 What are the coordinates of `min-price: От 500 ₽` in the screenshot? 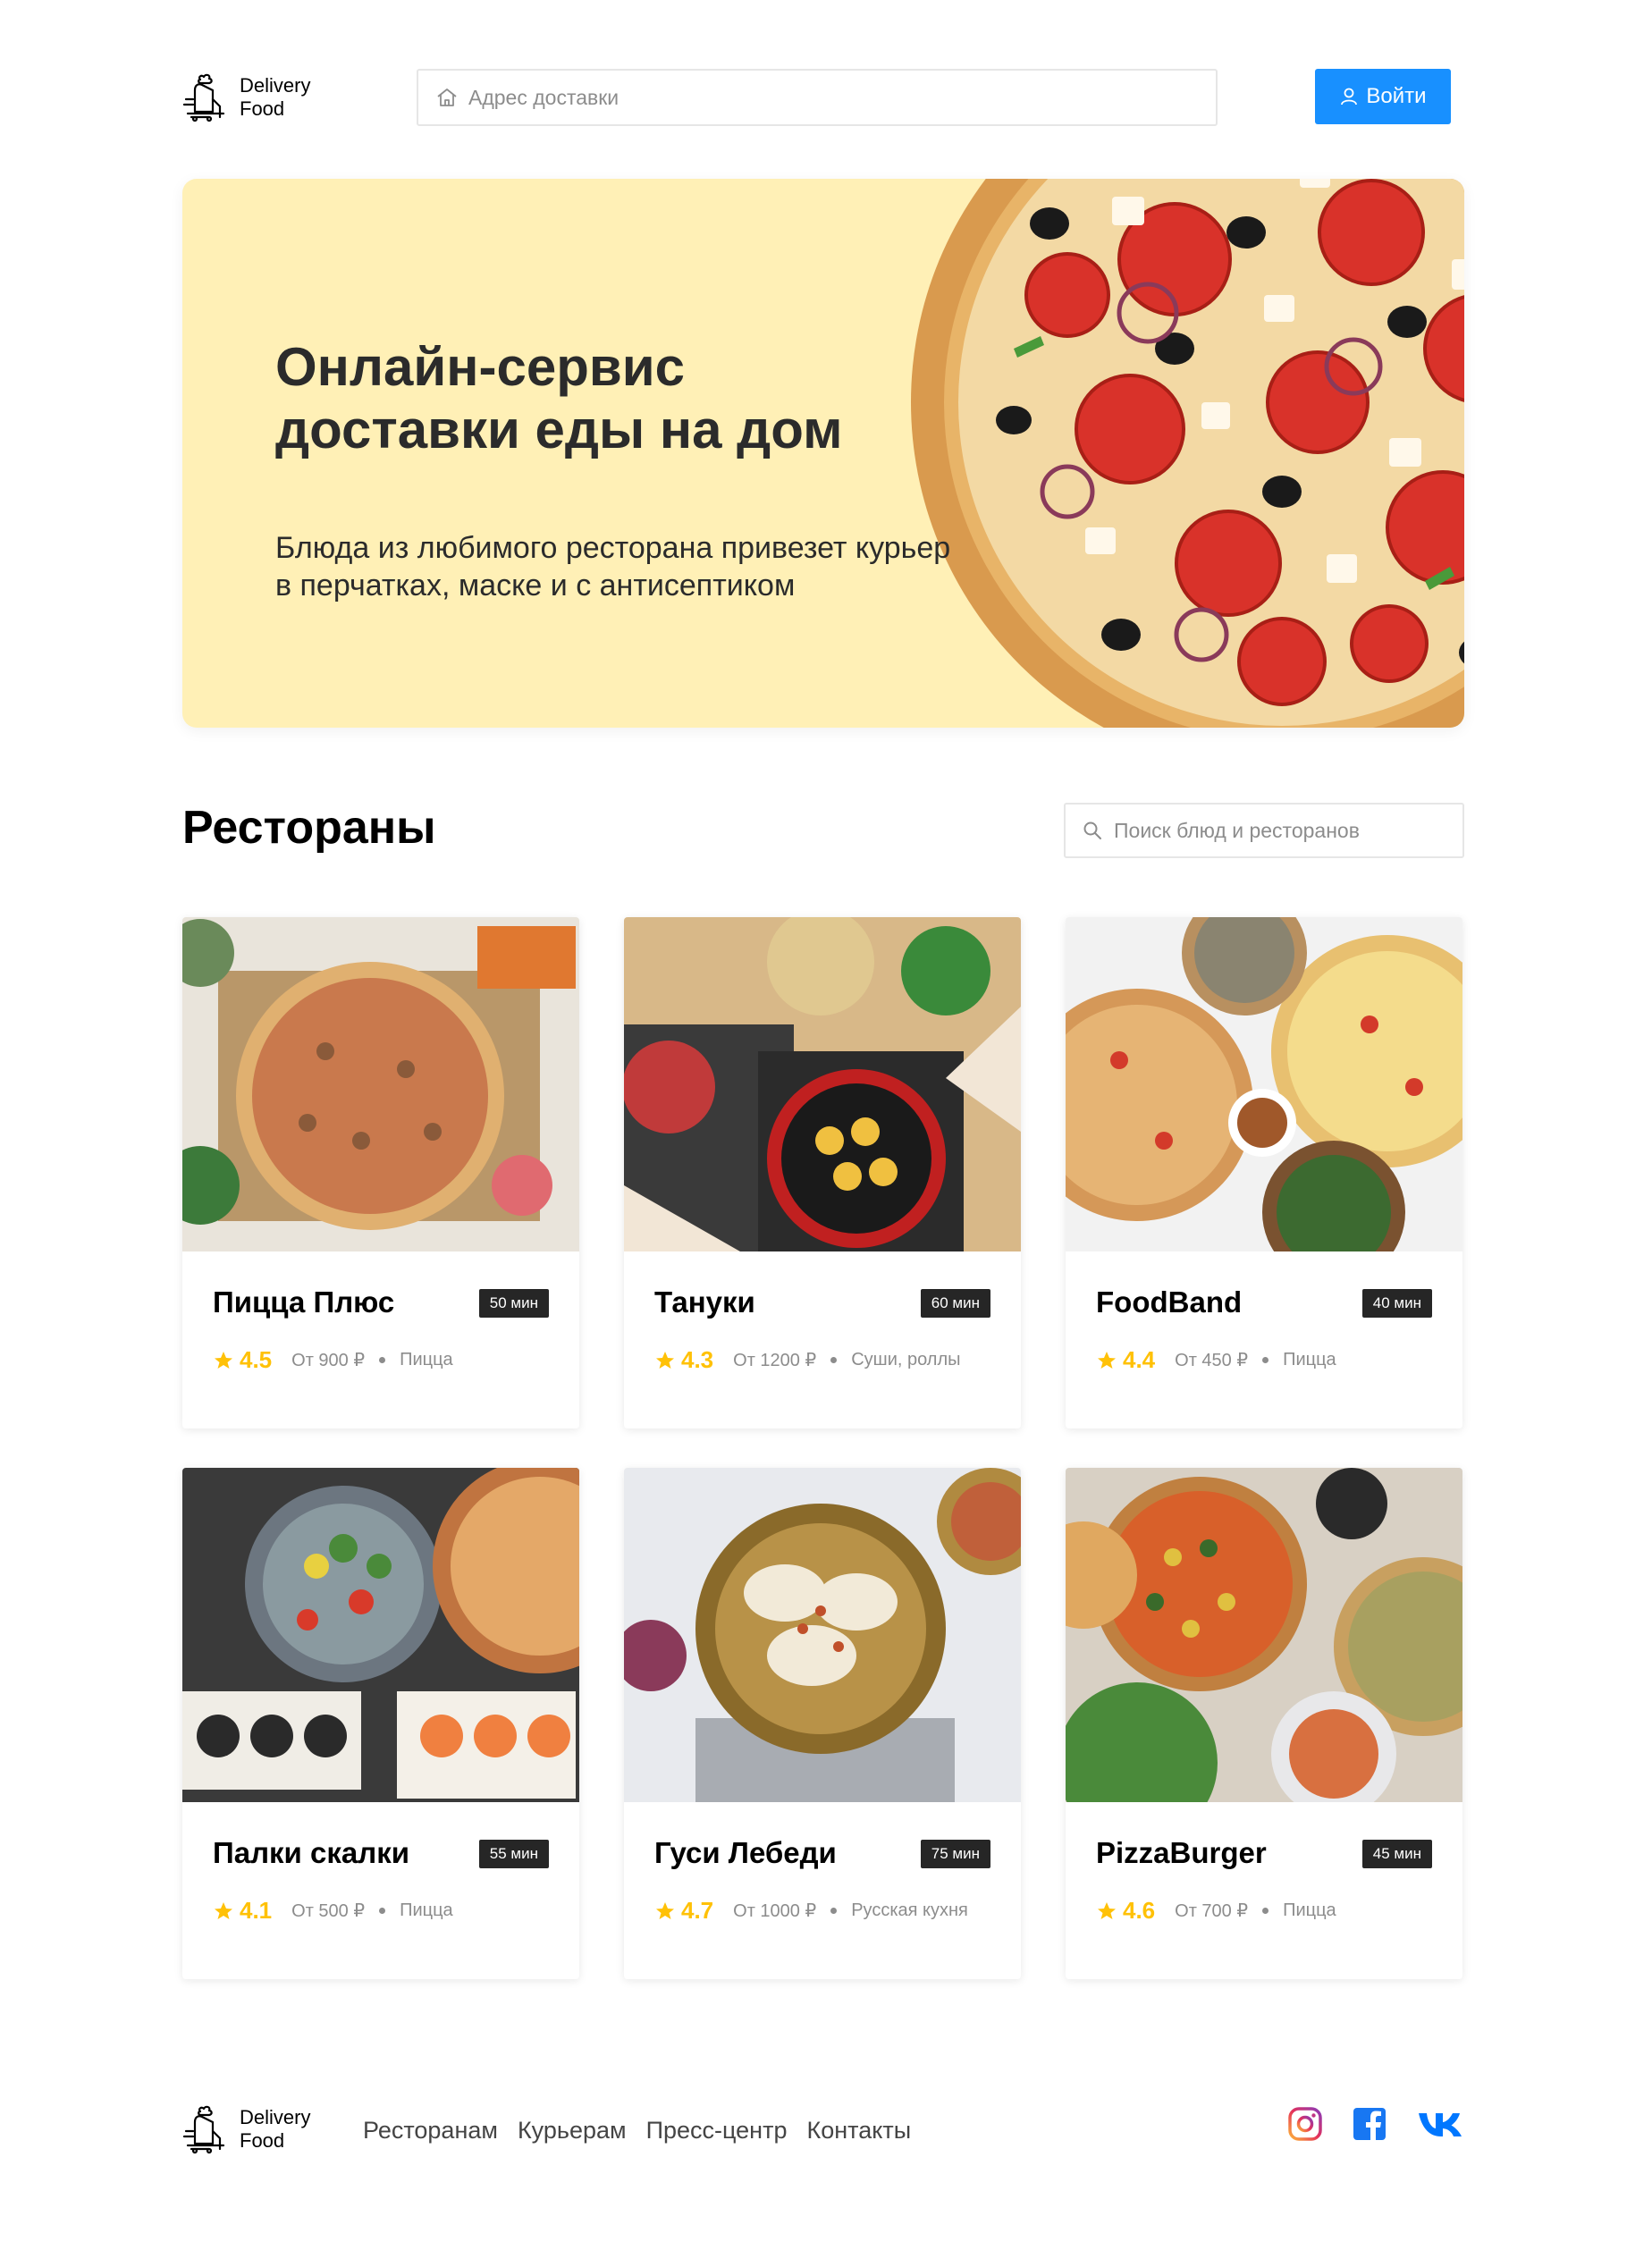 It's located at (328, 1911).